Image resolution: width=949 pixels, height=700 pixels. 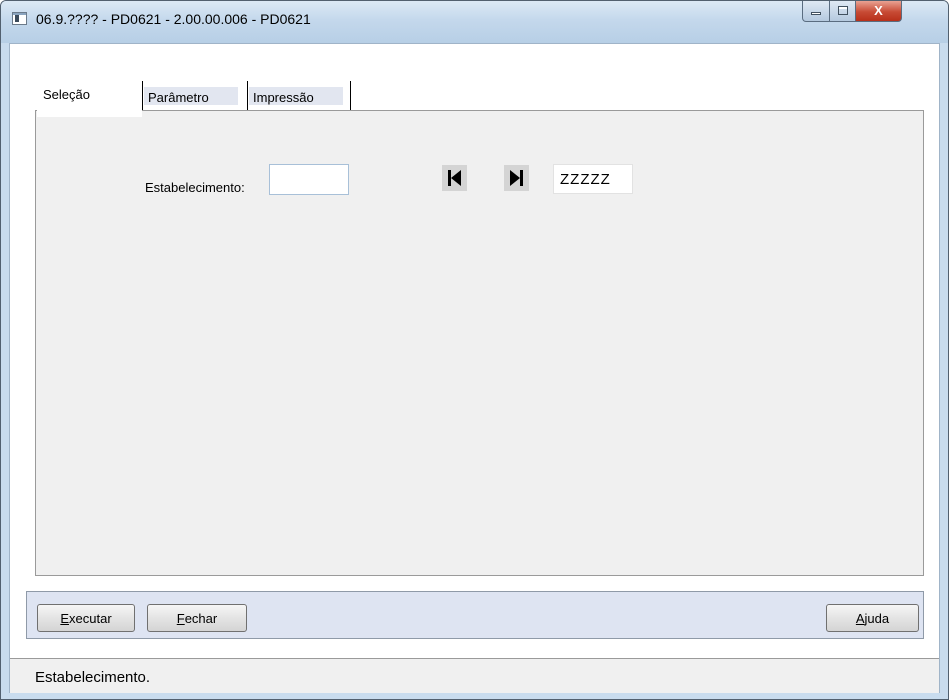 I want to click on first-record-button, so click(x=454, y=178).